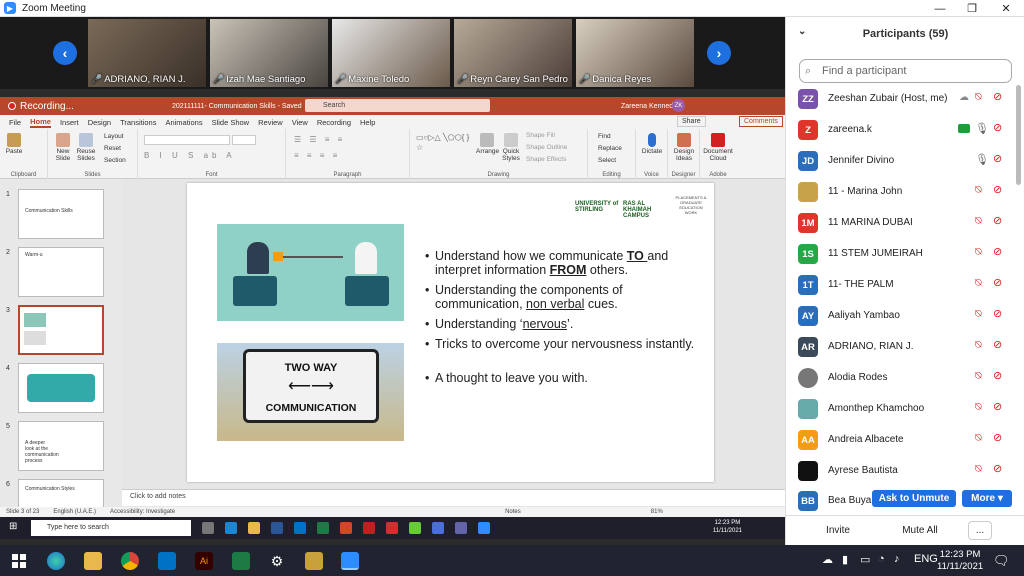 The image size is (1024, 576). What do you see at coordinates (900, 130) in the screenshot?
I see `participant-row: Z zareena.k 🎙 ⊘` at bounding box center [900, 130].